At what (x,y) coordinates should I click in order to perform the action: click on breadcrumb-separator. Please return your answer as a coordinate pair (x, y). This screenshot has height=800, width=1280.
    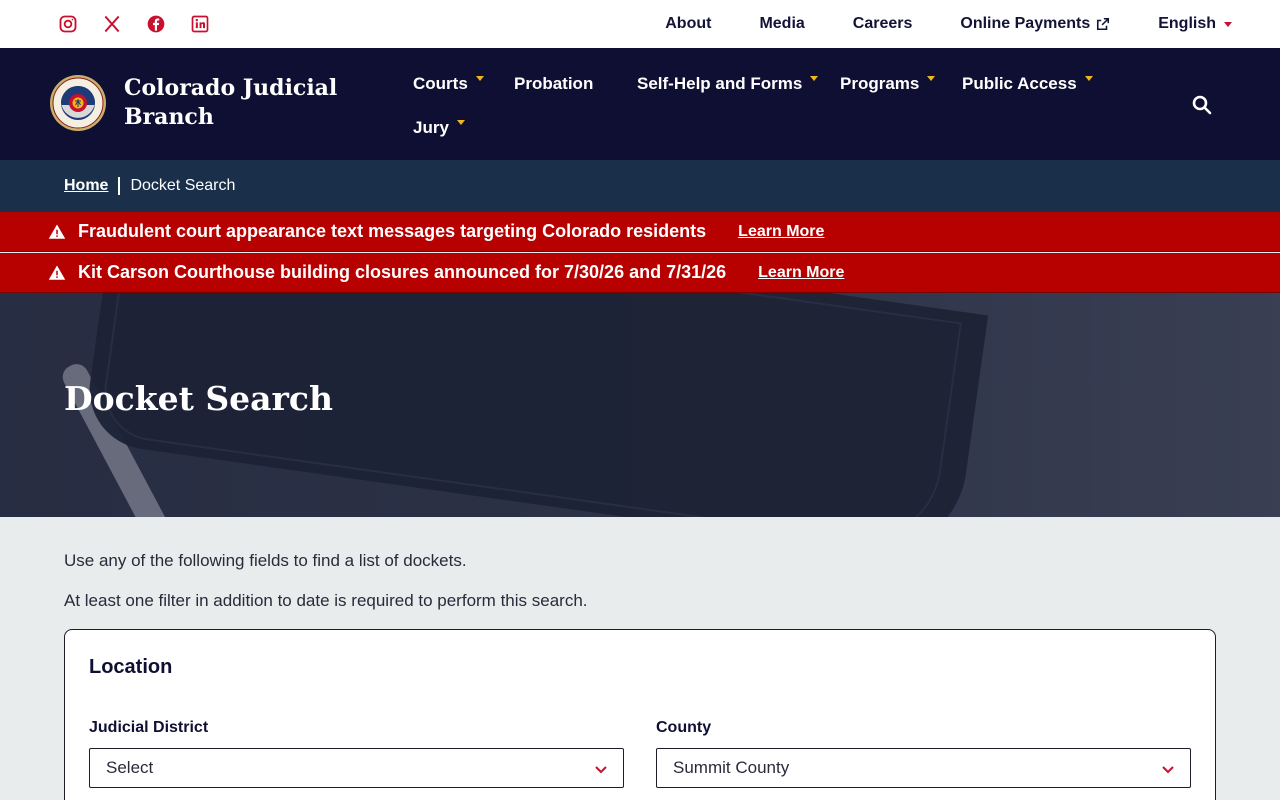
    Looking at the image, I should click on (119, 186).